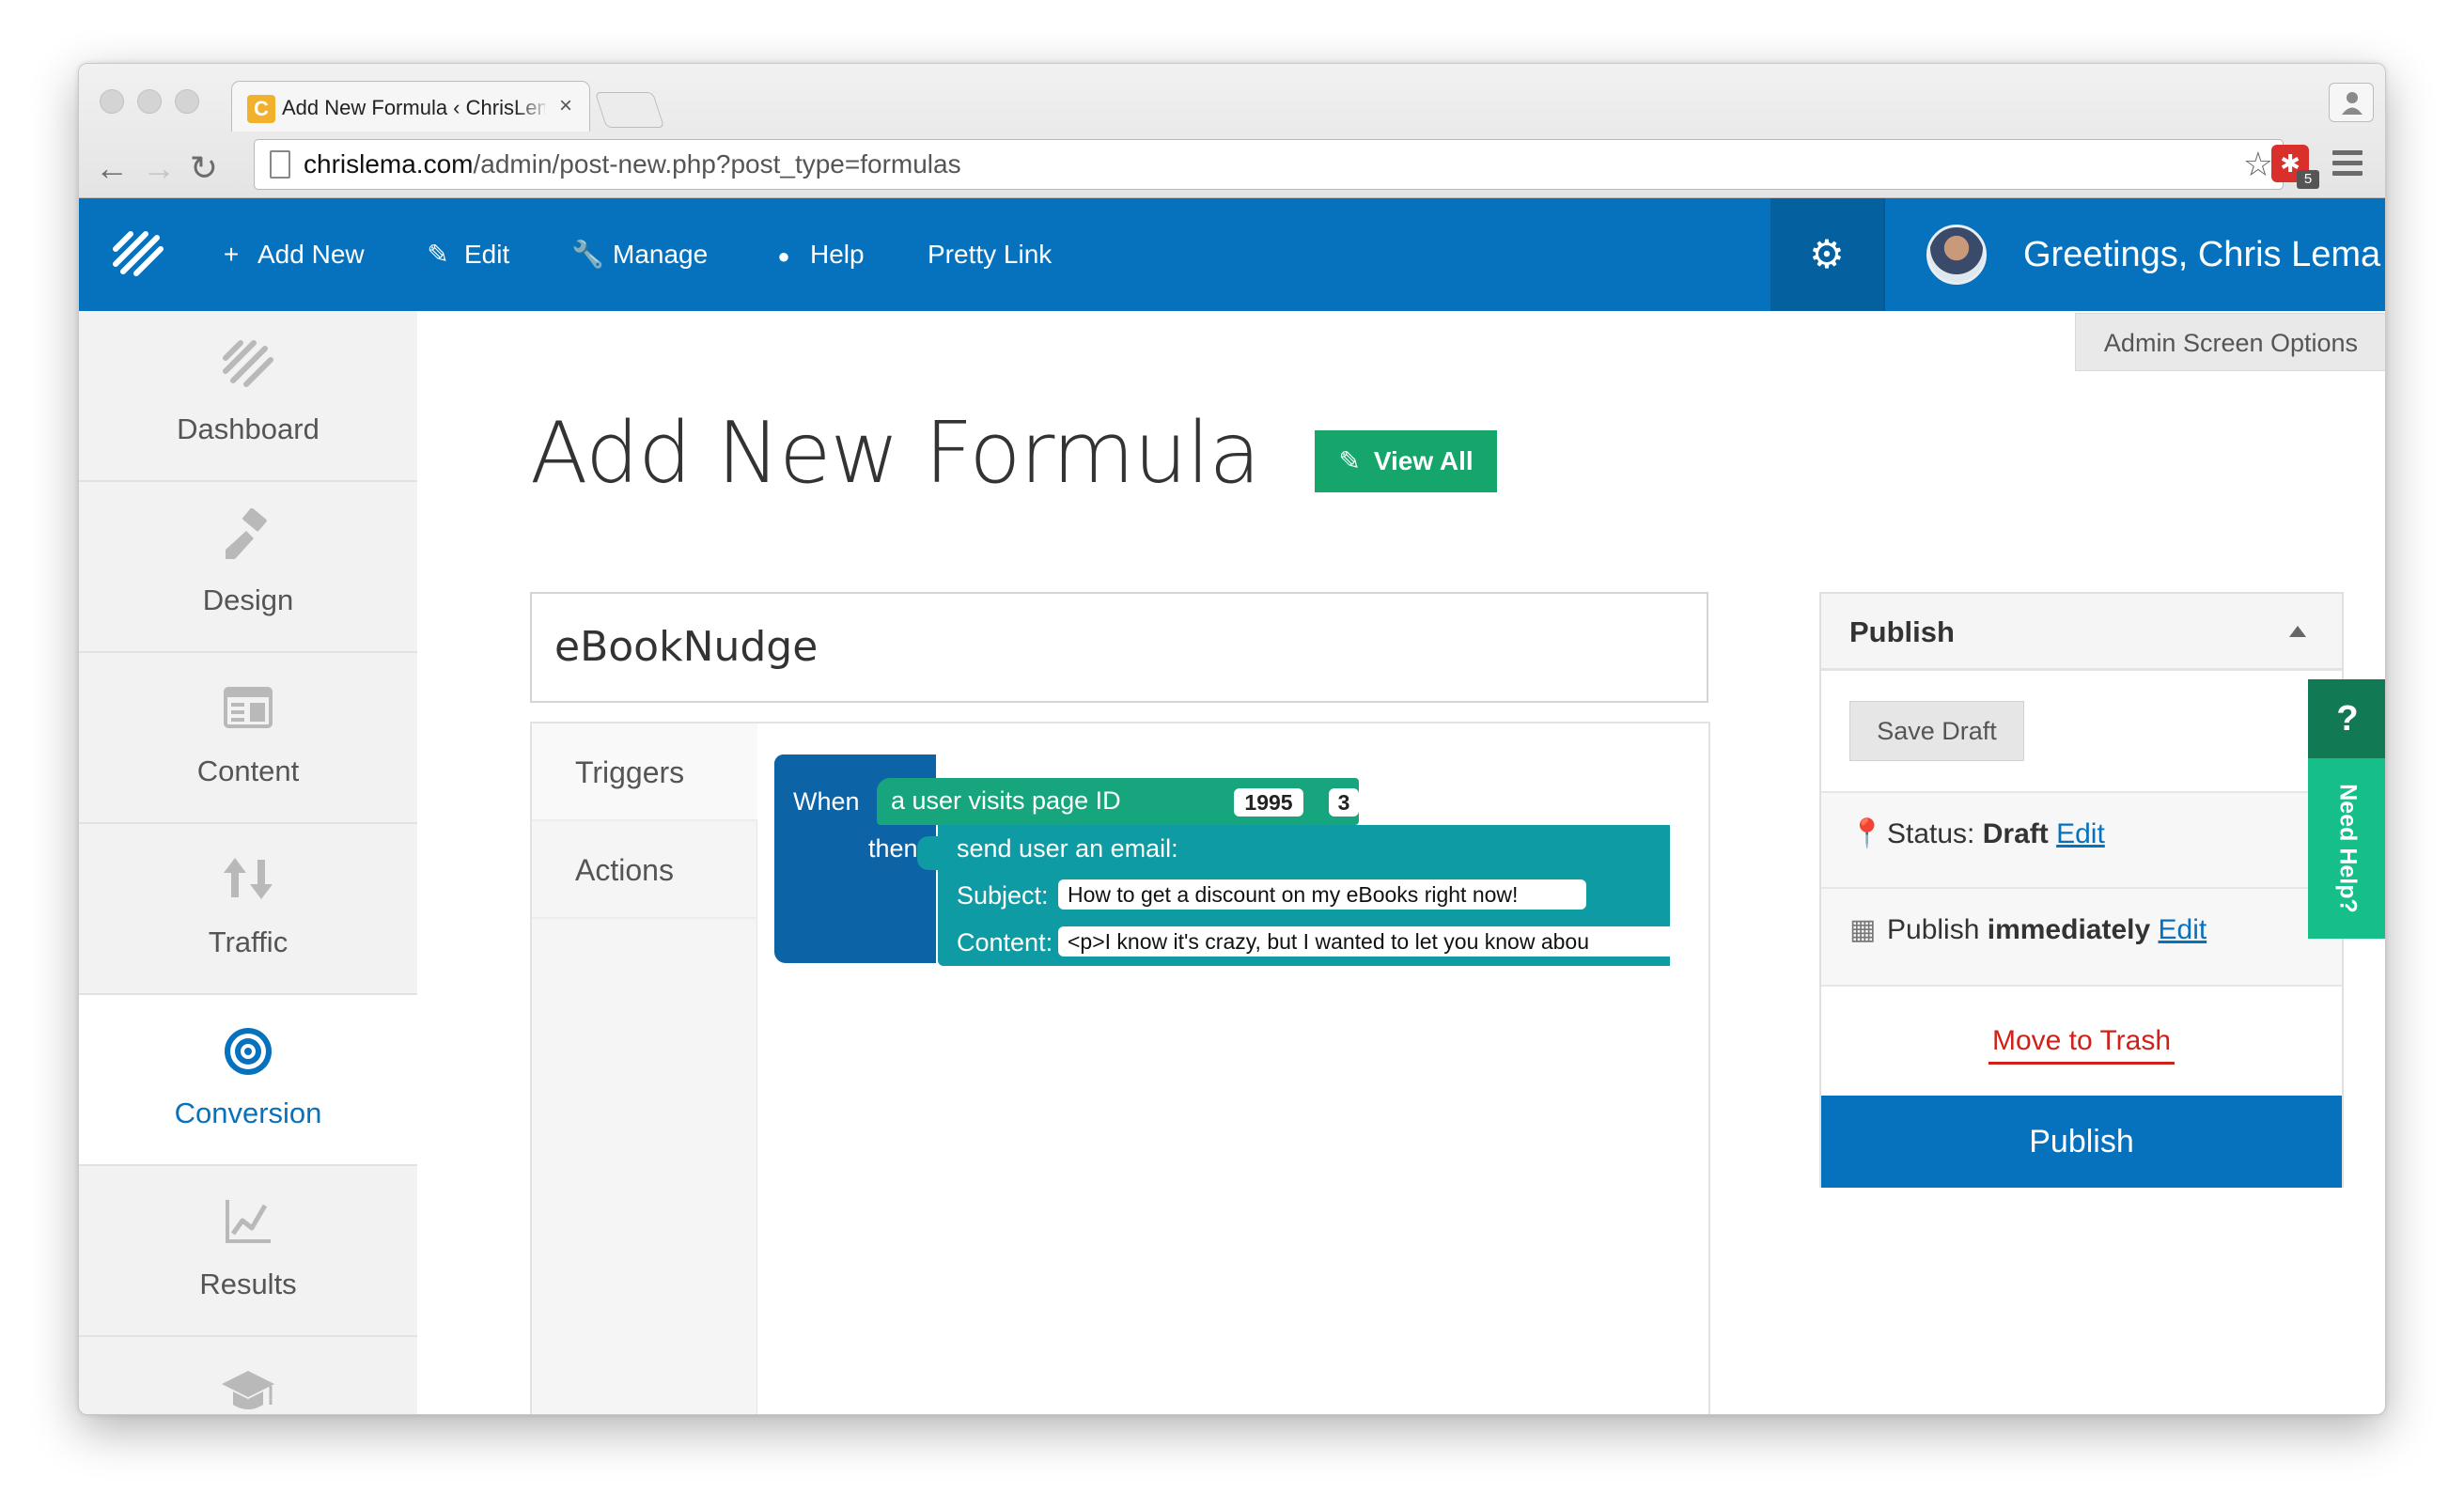 This screenshot has width=2464, height=1509. Describe the element at coordinates (2258, 164) in the screenshot. I see `bookmark-star-icon: ☆` at that location.